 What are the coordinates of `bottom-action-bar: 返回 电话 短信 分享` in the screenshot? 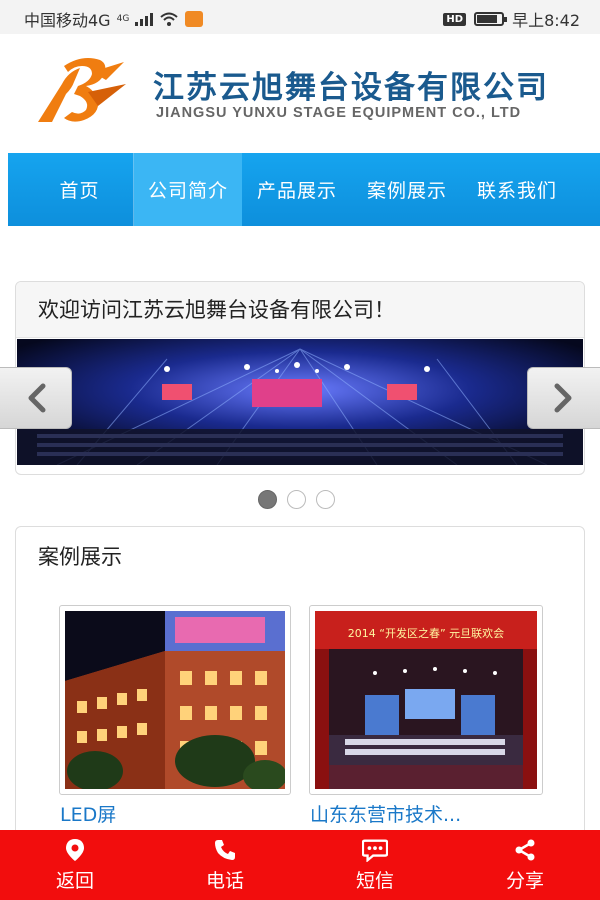 It's located at (300, 865).